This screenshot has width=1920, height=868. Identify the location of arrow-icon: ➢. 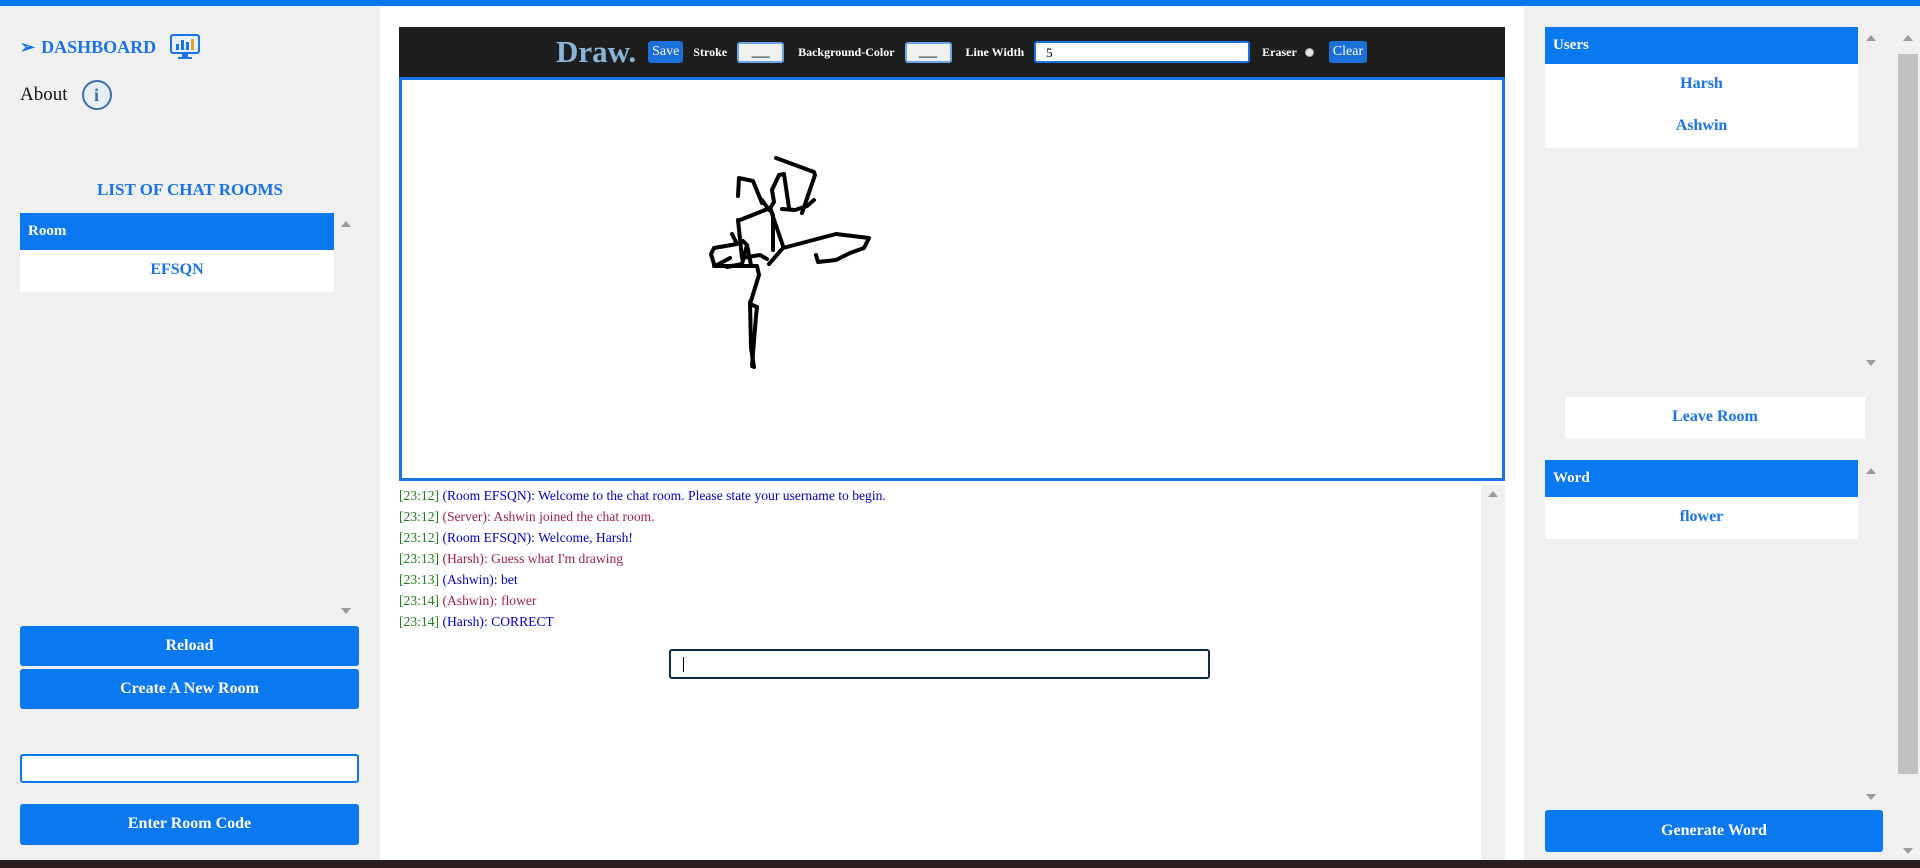
(28, 46).